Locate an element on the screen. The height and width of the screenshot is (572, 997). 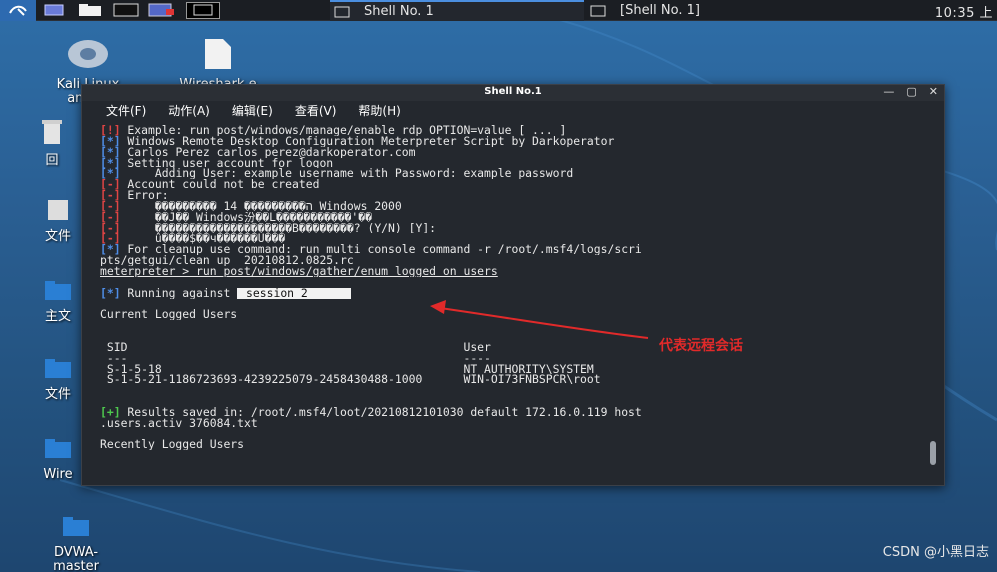
terminal-line-text: Recently Logged Users is located at coordinates (172, 445).